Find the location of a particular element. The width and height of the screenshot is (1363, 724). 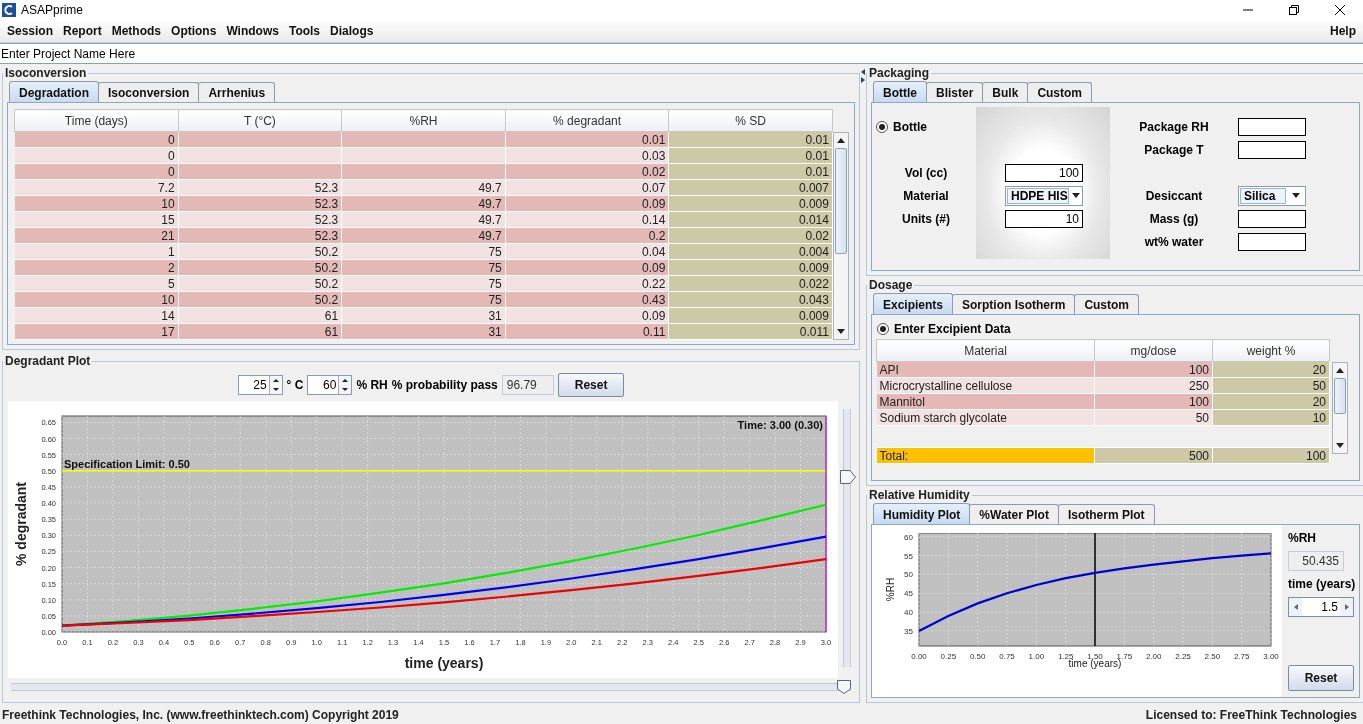

axis-title: %RH is located at coordinates (890, 589).